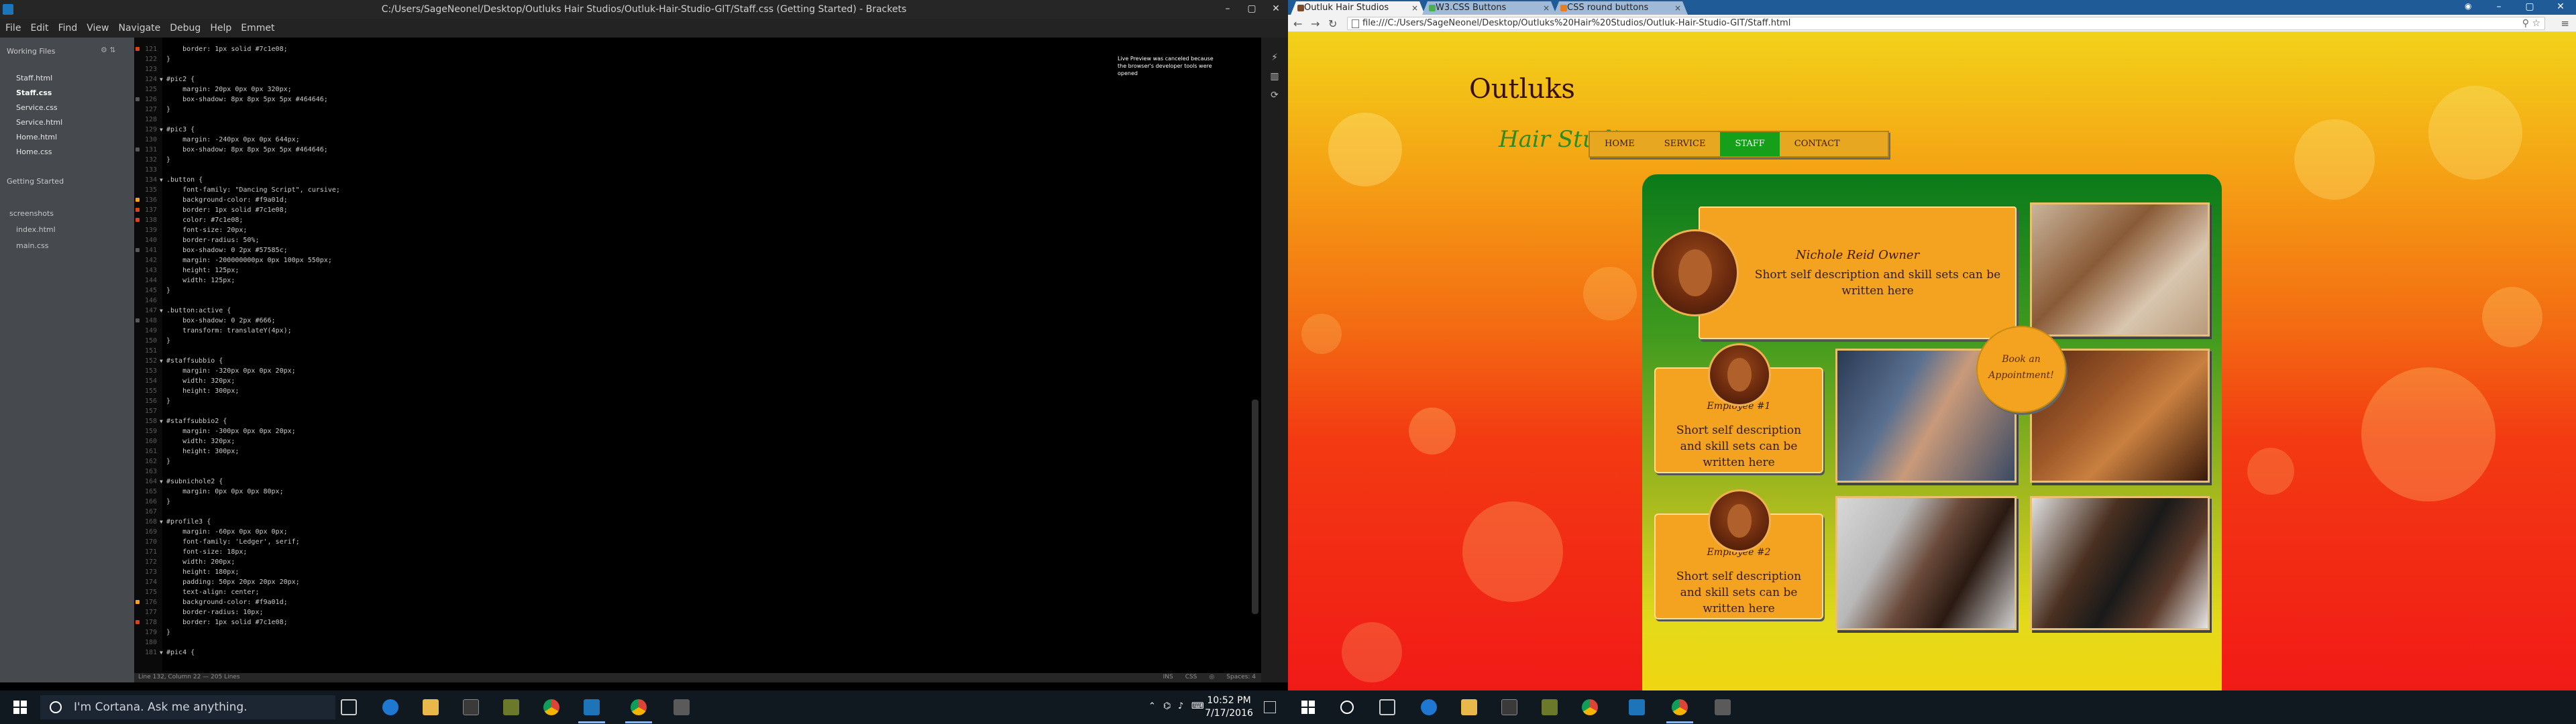 The width and height of the screenshot is (2576, 724). What do you see at coordinates (1191, 677) in the screenshot?
I see `language-selector: CSS` at bounding box center [1191, 677].